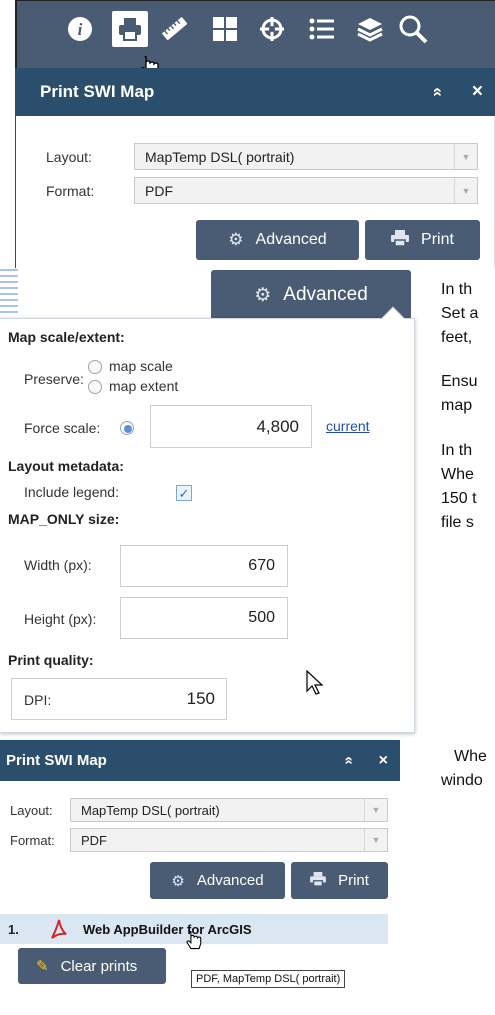  Describe the element at coordinates (51, 660) in the screenshot. I see `print-quality-heading: Print quality:` at that location.